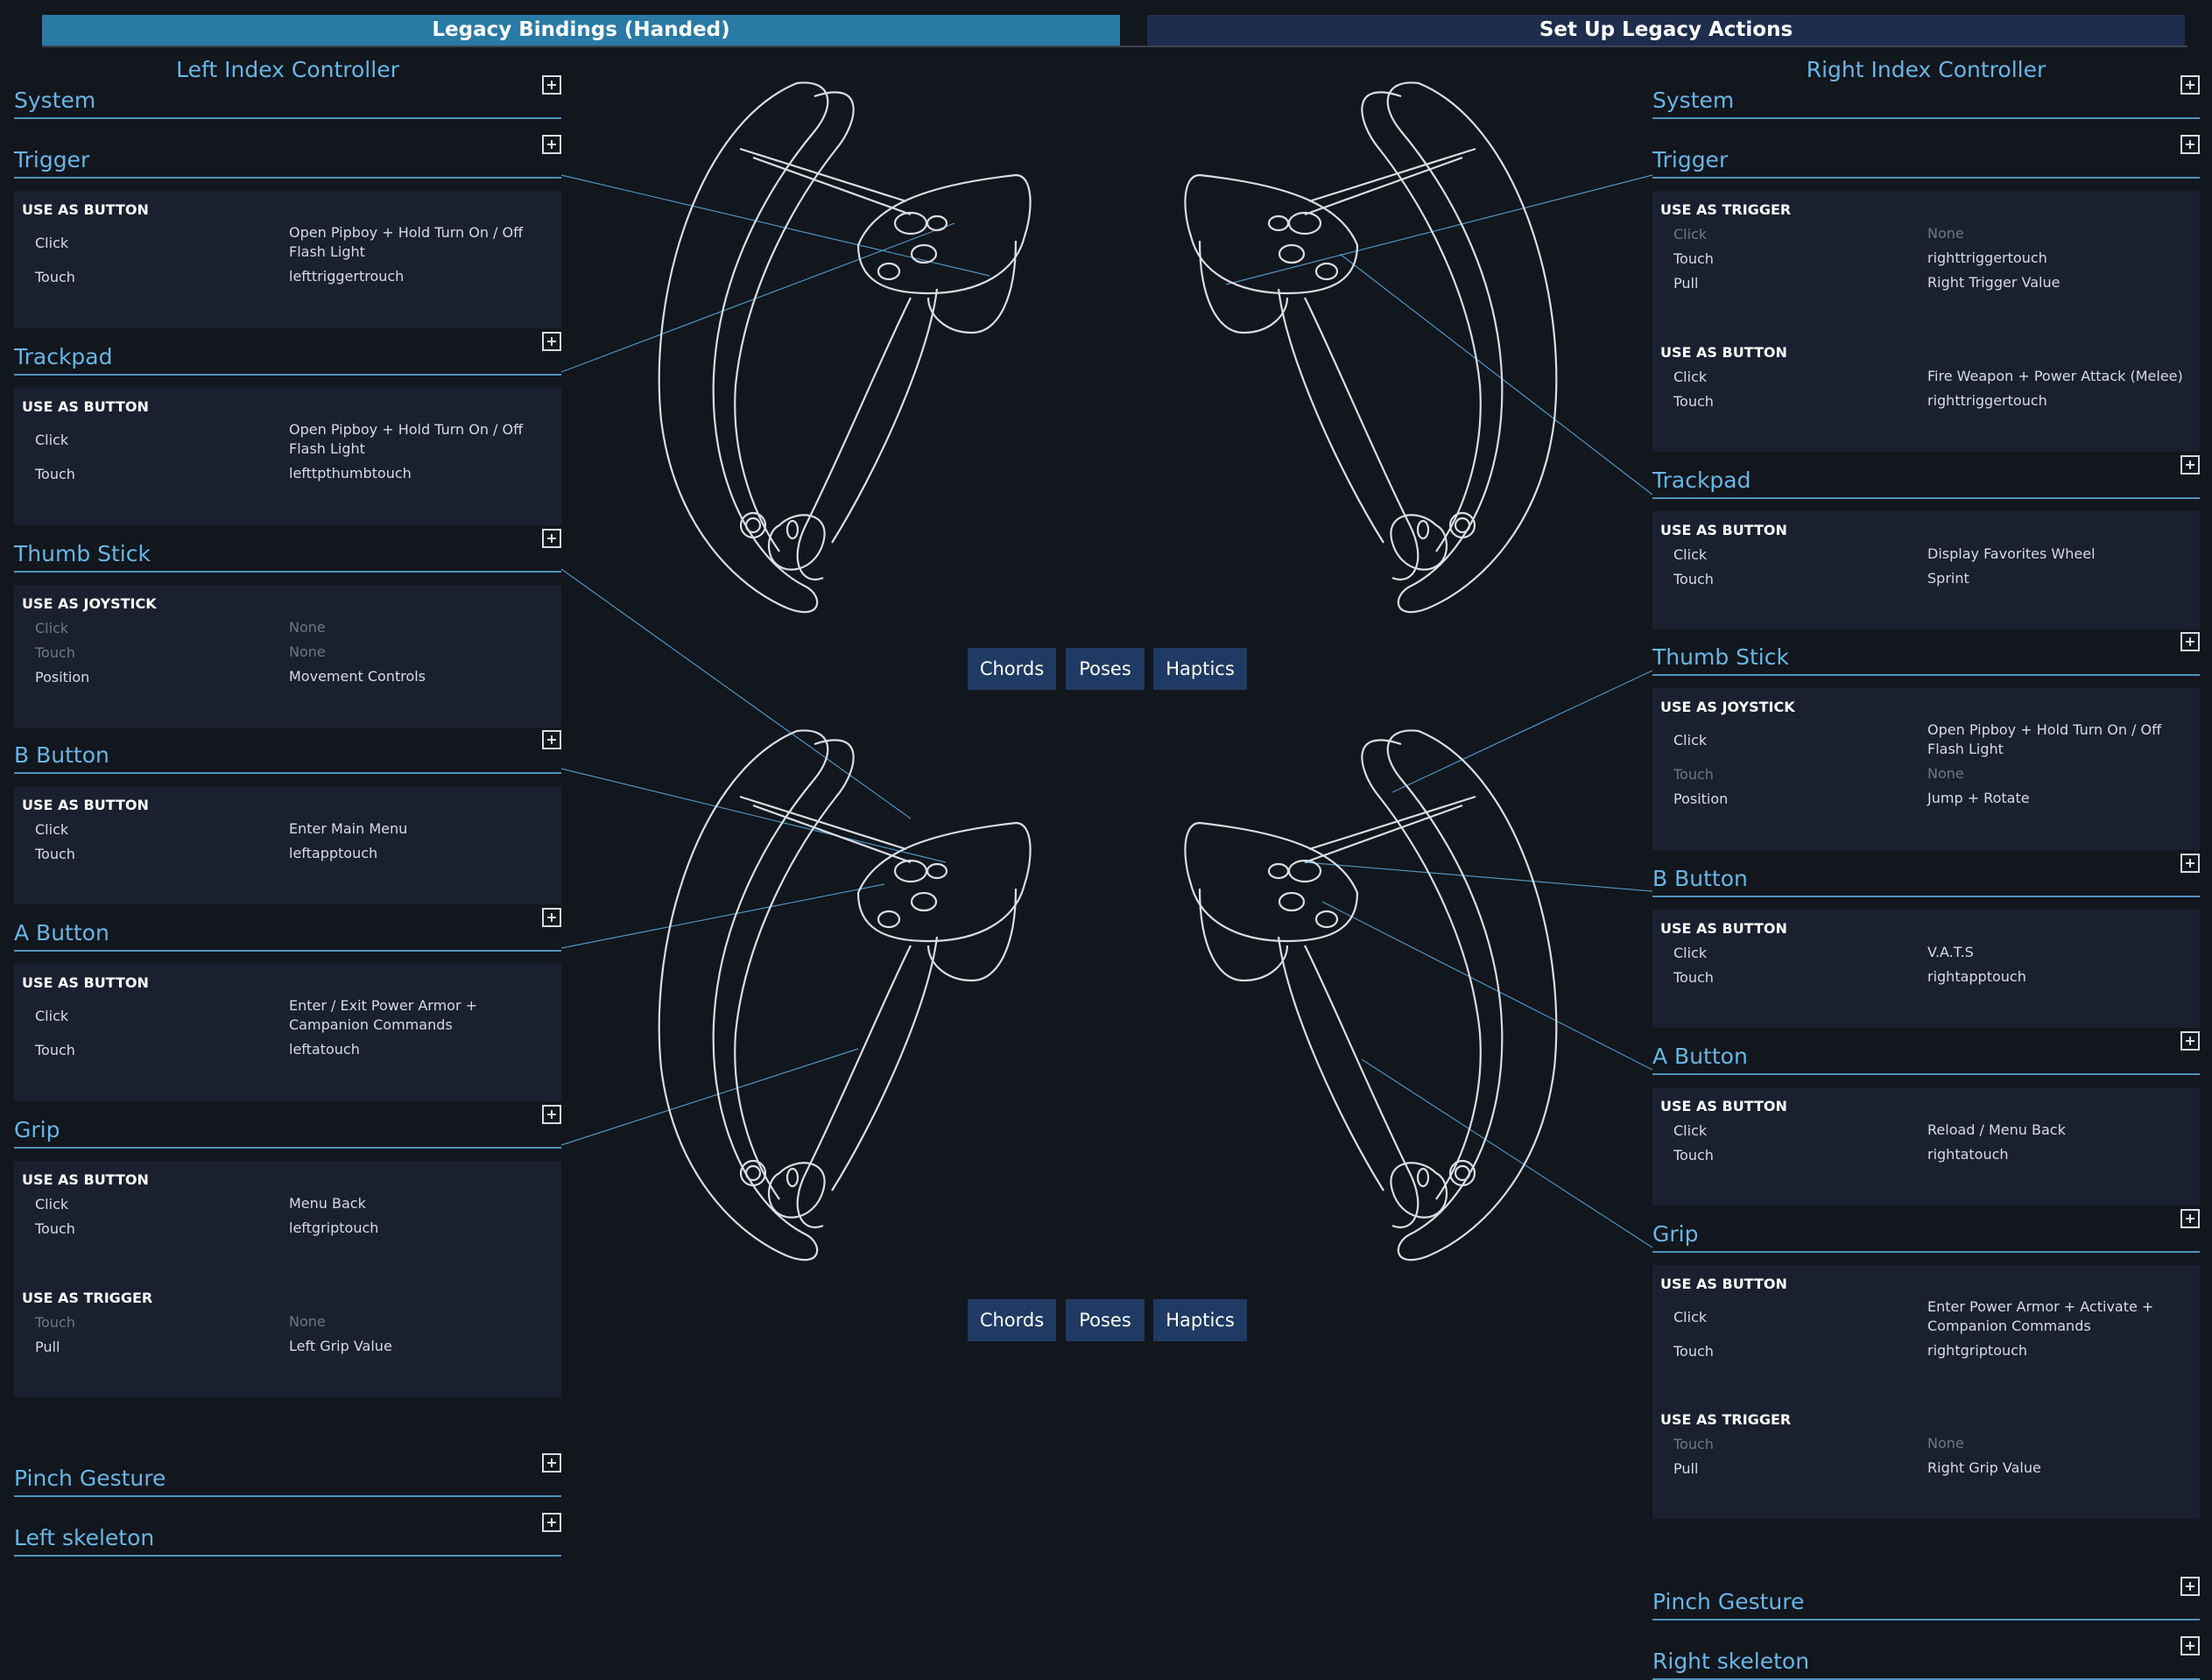  What do you see at coordinates (2058, 1130) in the screenshot?
I see `click-value: Reload / Menu Back` at bounding box center [2058, 1130].